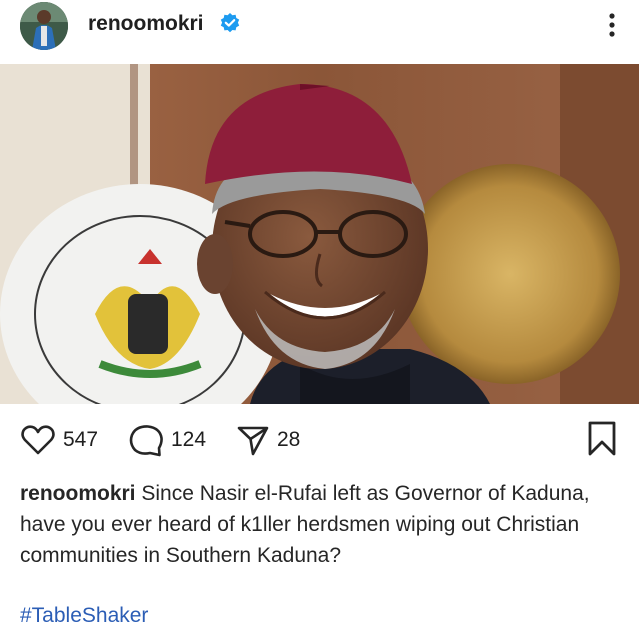 This screenshot has width=639, height=630. Describe the element at coordinates (44, 26) in the screenshot. I see `avatar` at that location.